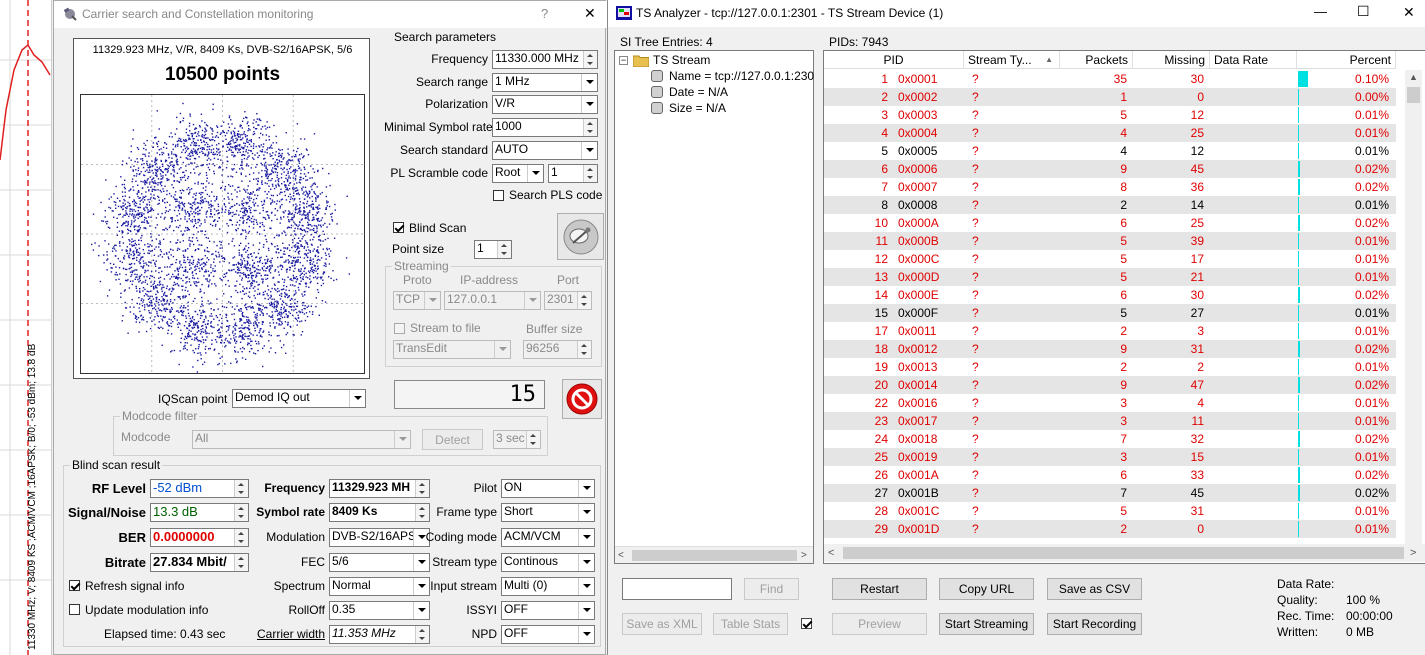 The image size is (1425, 655). I want to click on table-row: 13 0x000D? 5 21 0.01%, so click(1110, 277).